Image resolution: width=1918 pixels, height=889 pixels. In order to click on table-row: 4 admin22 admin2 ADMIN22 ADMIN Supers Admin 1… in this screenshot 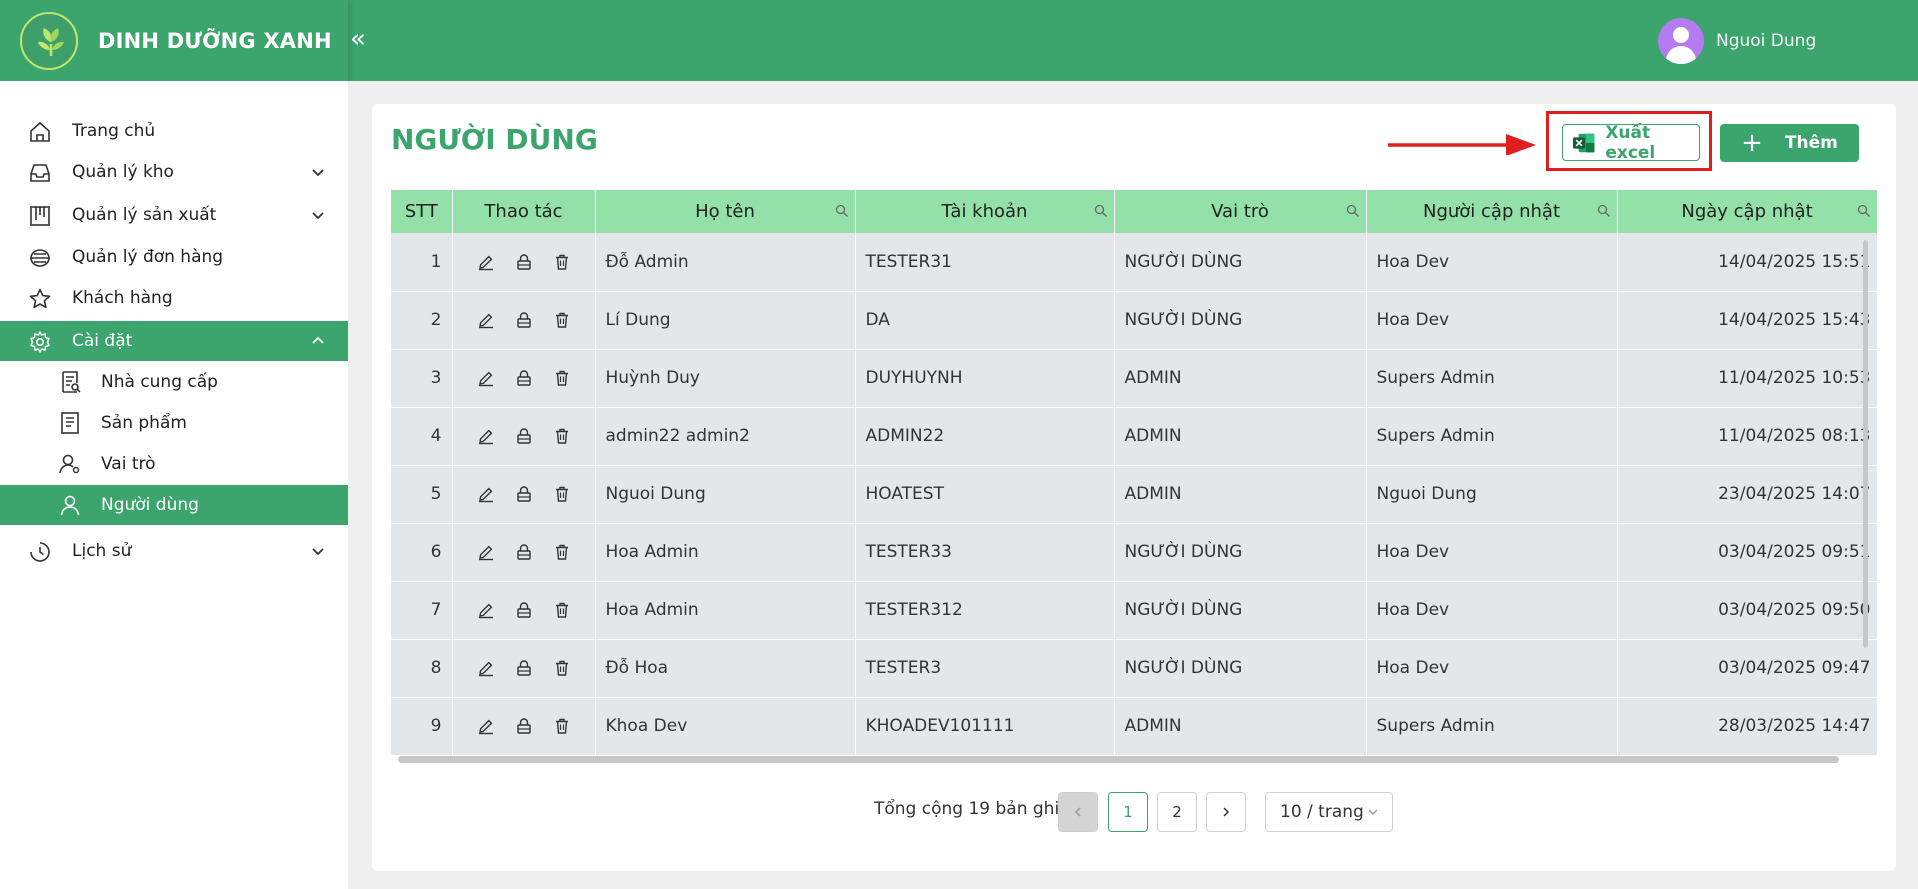, I will do `click(1134, 436)`.